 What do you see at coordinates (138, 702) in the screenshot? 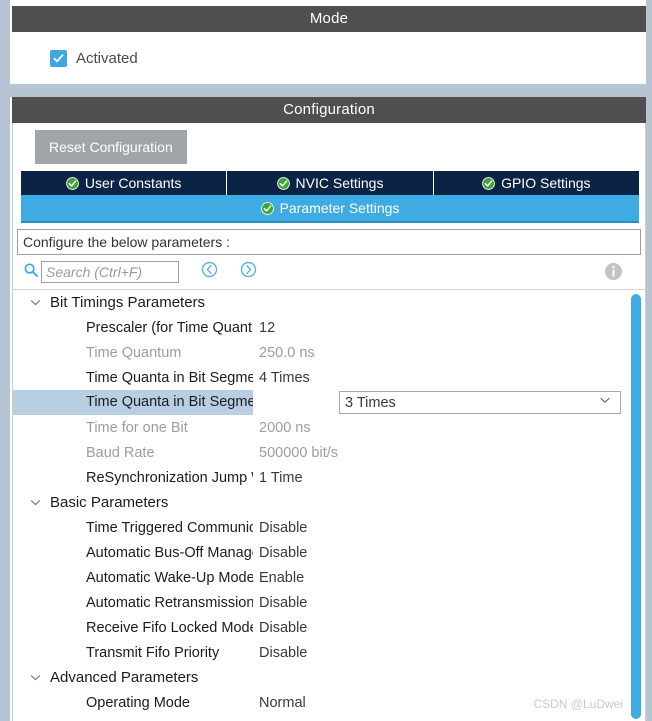
I see `parameter-name: Operating Mode` at bounding box center [138, 702].